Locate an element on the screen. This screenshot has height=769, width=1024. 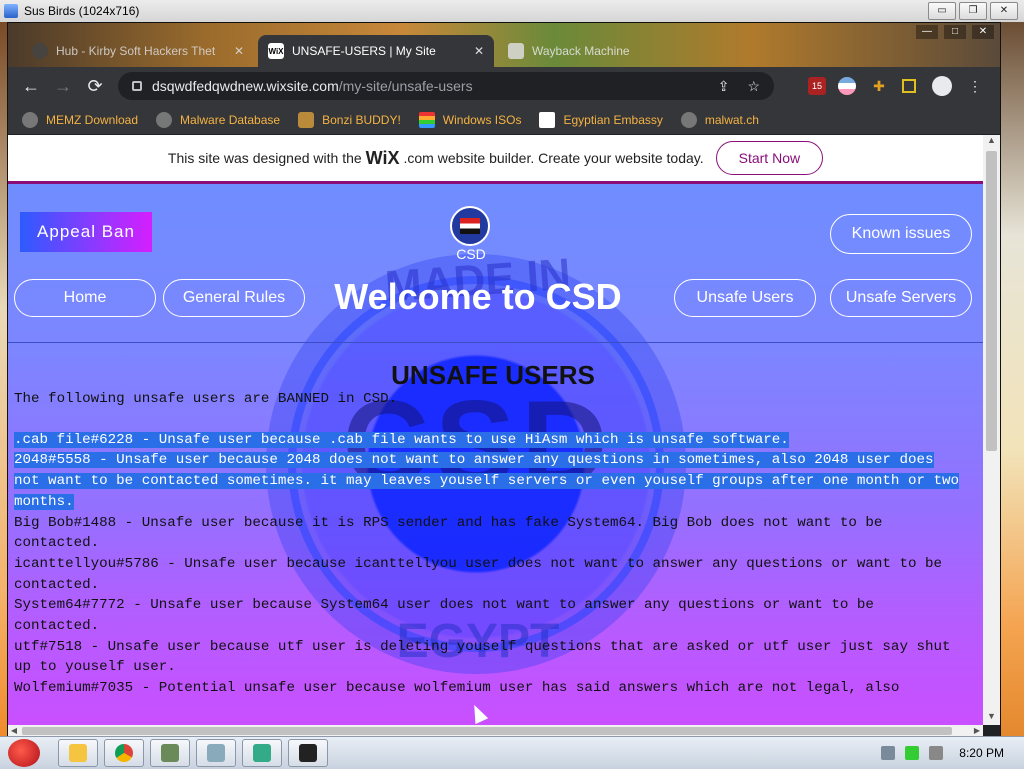
scroll-thumb is located at coordinates (991, 301).